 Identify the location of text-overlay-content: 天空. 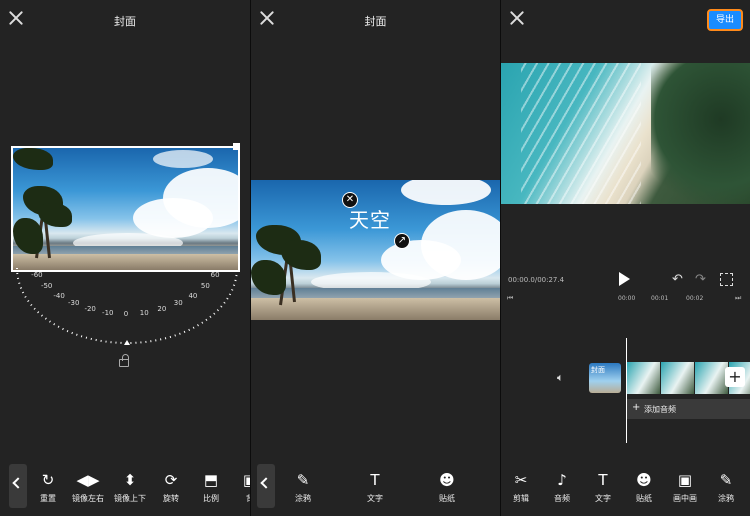
(370, 220).